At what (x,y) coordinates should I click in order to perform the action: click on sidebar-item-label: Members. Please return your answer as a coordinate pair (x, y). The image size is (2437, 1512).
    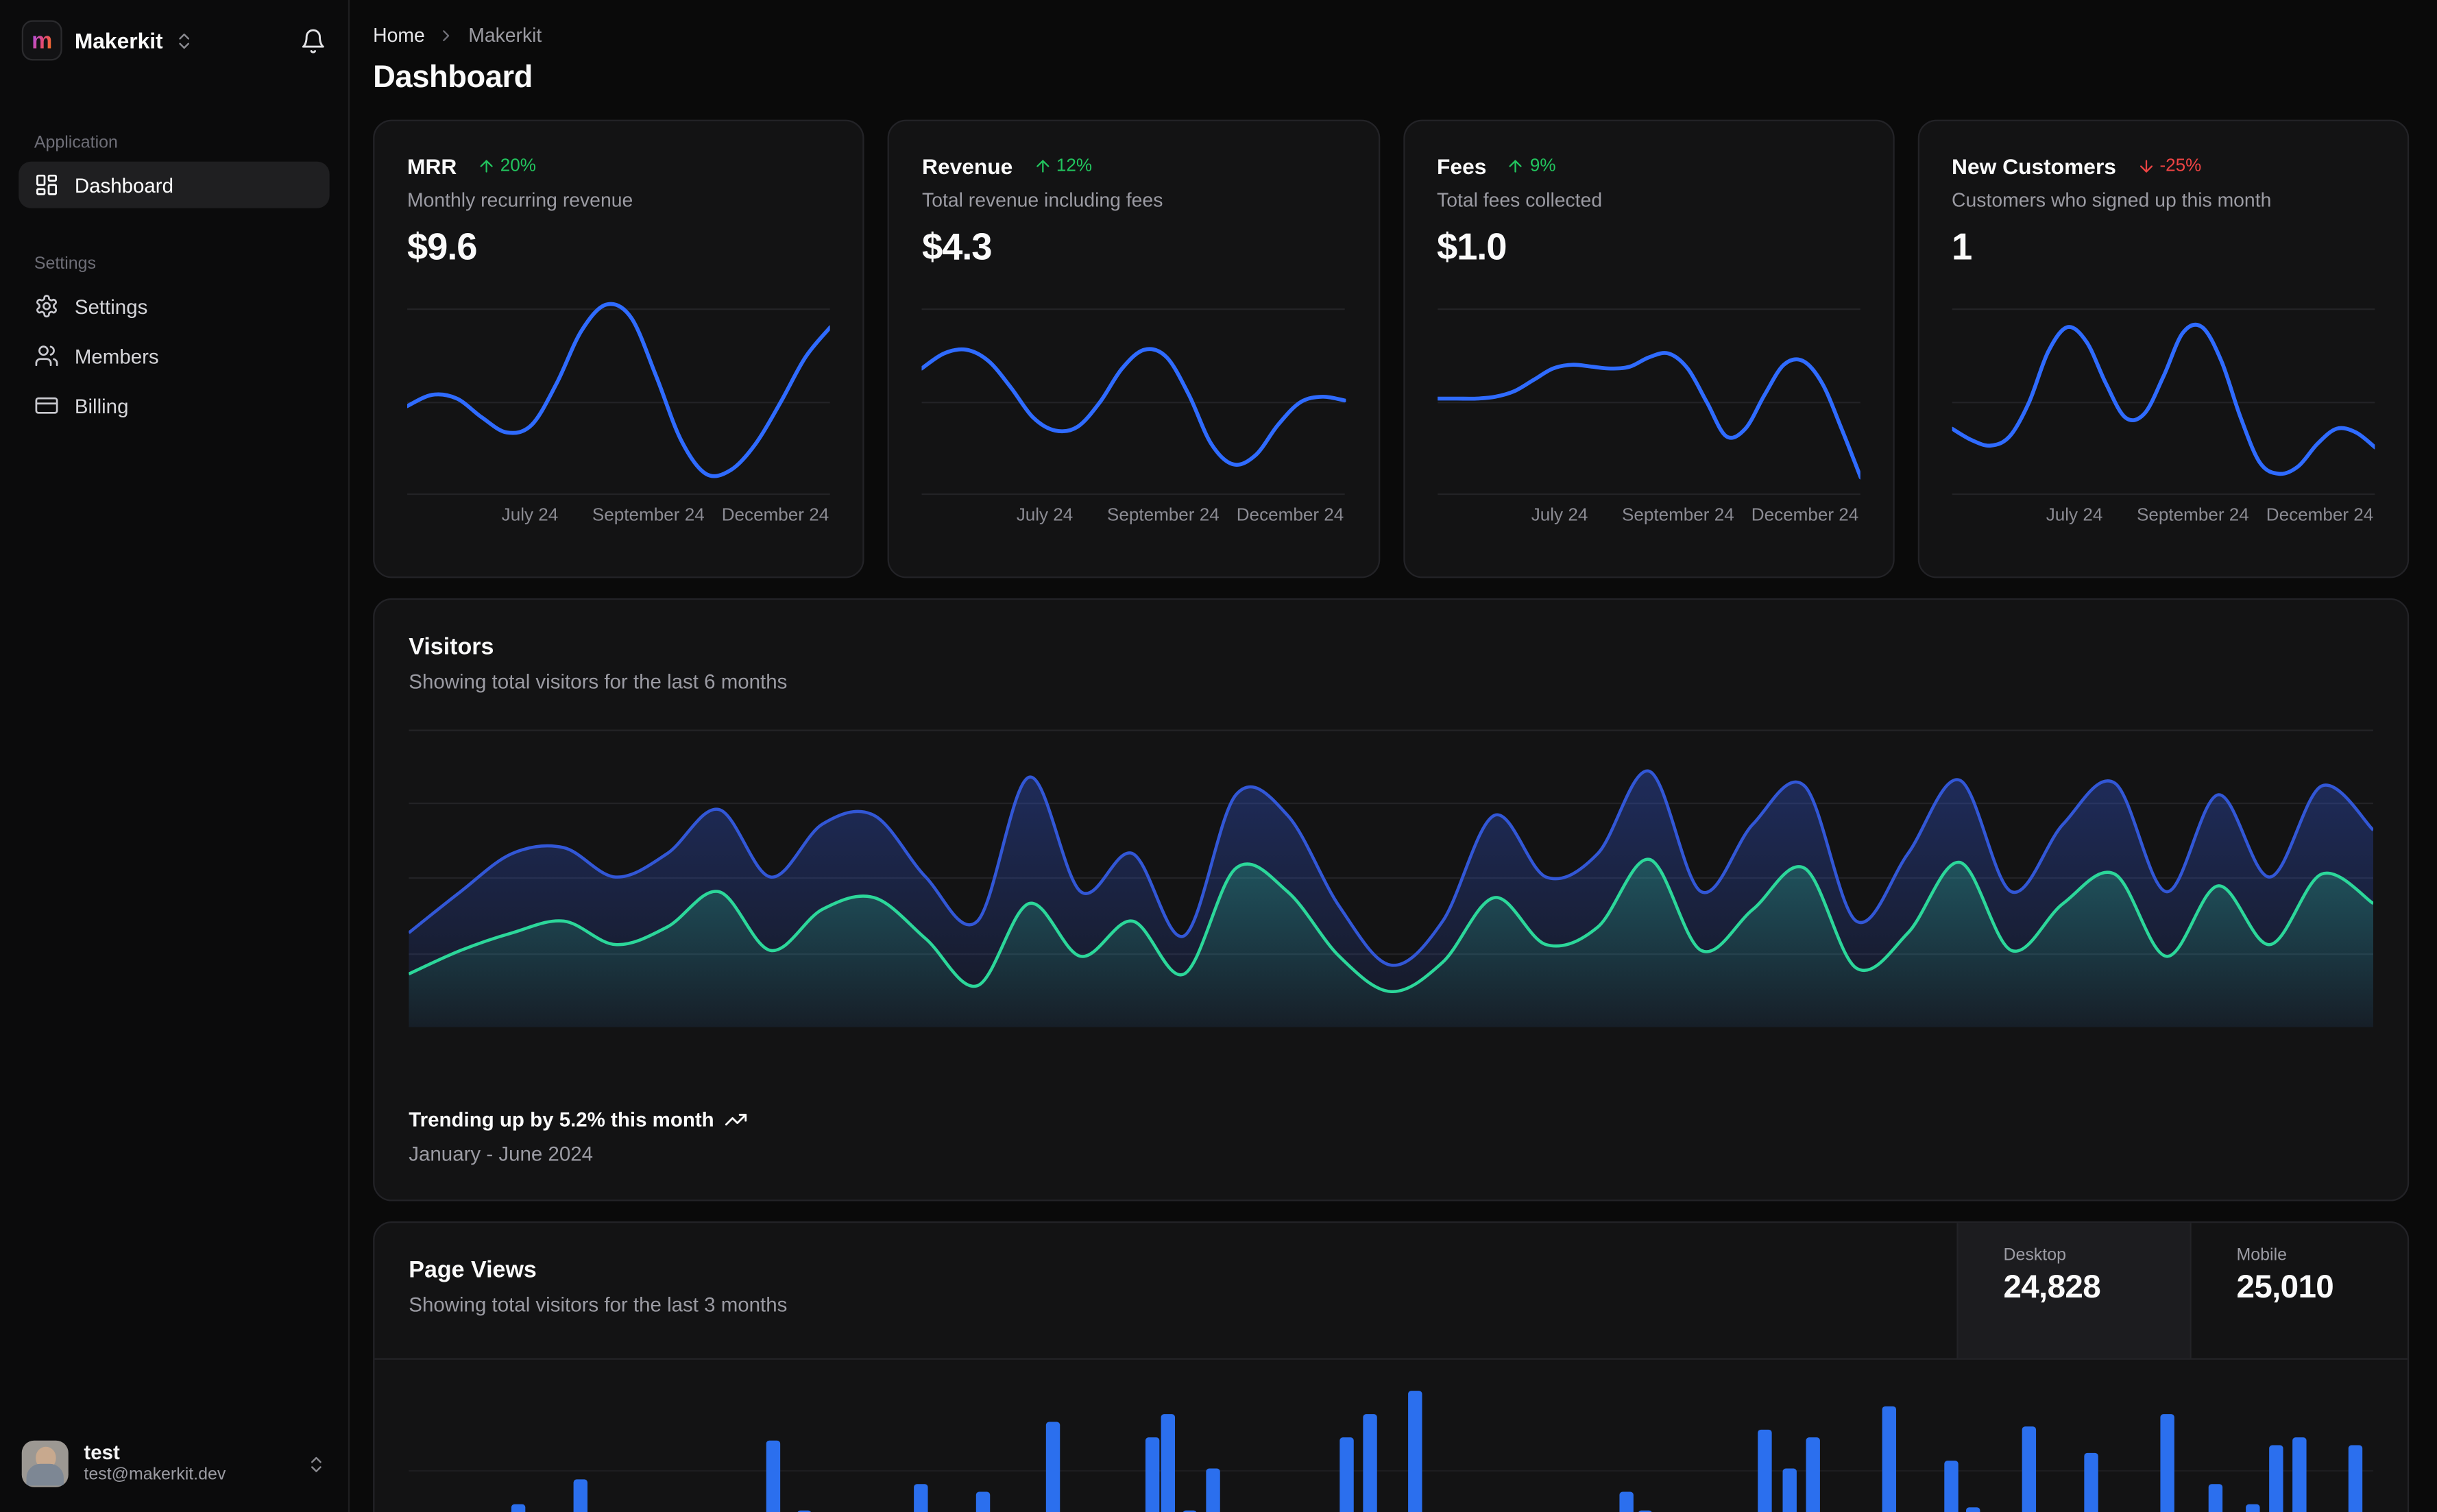
    Looking at the image, I should click on (117, 356).